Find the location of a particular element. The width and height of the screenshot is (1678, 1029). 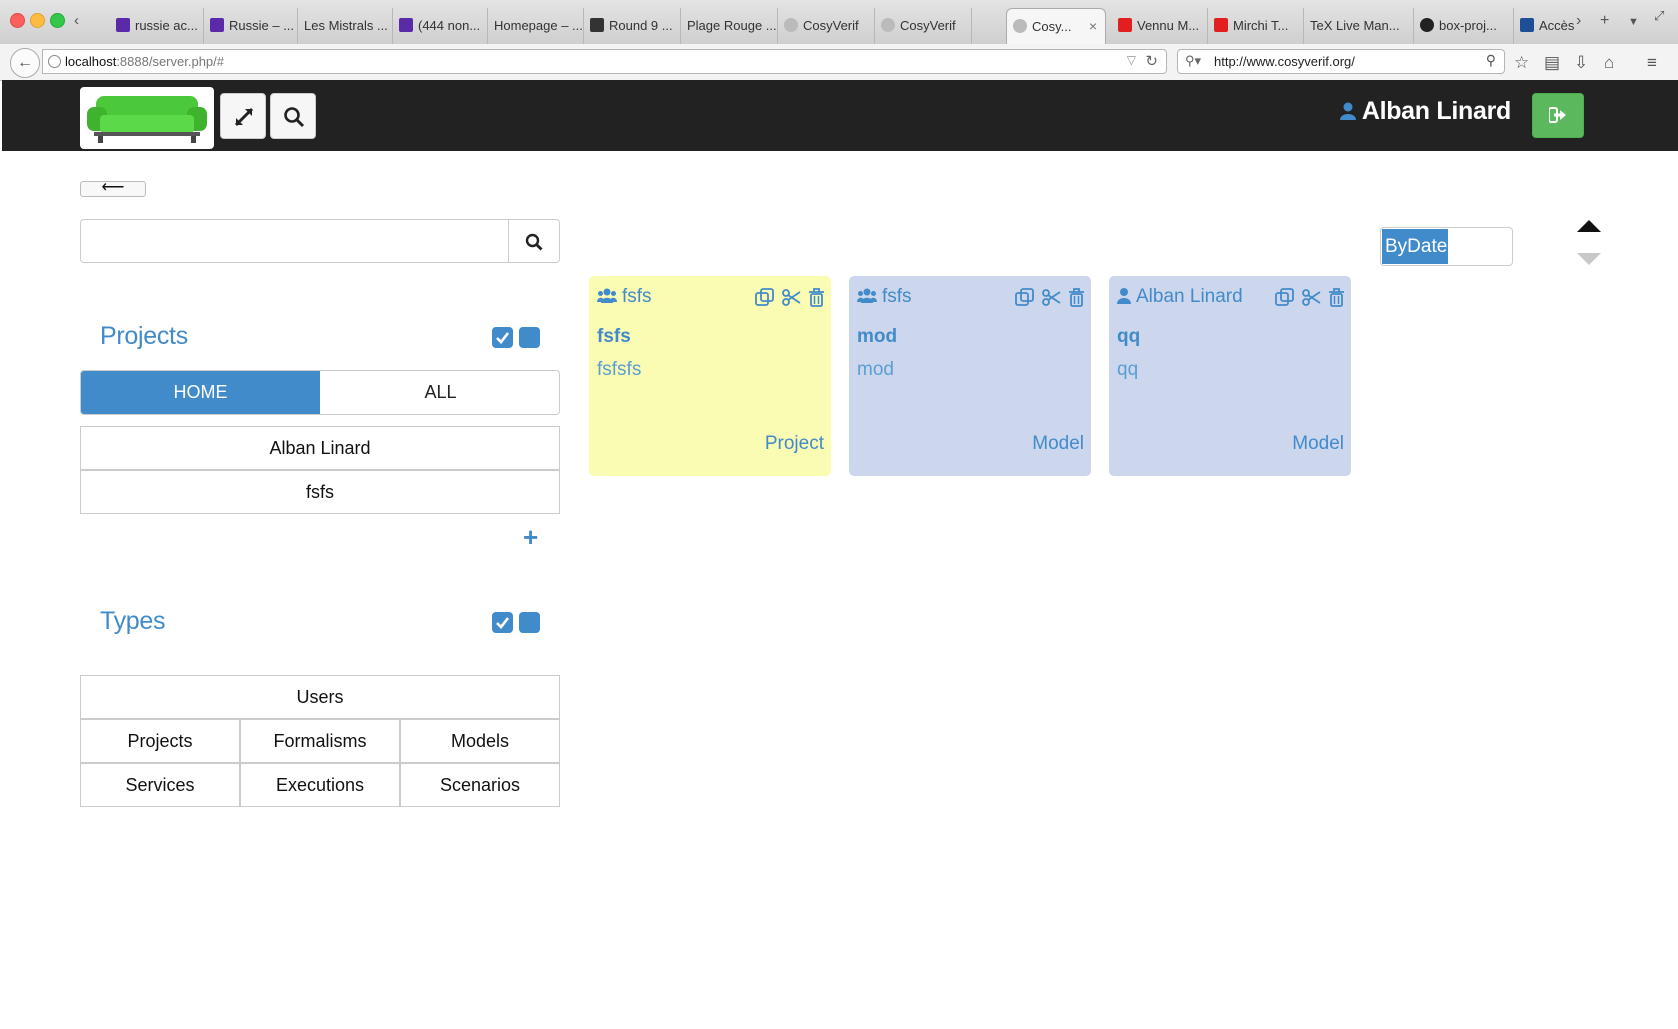

browser-back-button: ← is located at coordinates (25, 63).